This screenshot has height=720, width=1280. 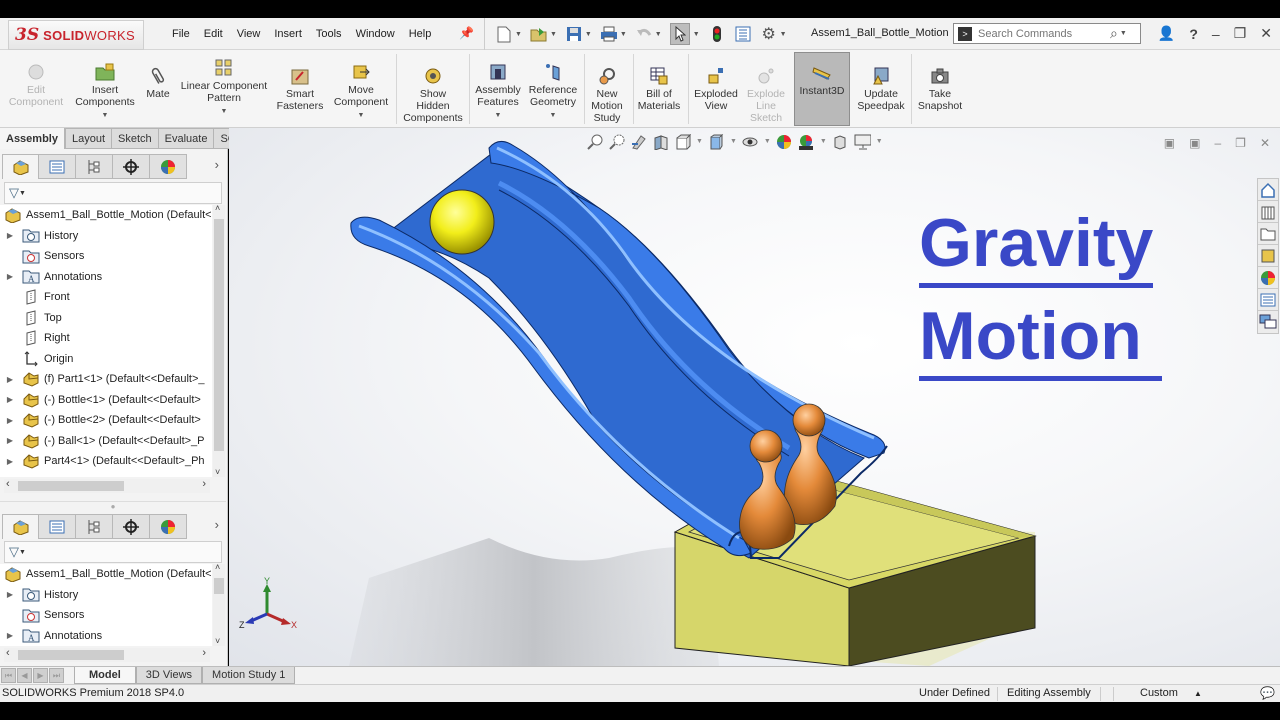 I want to click on rebuild-traffic-light-icon, so click(x=717, y=34).